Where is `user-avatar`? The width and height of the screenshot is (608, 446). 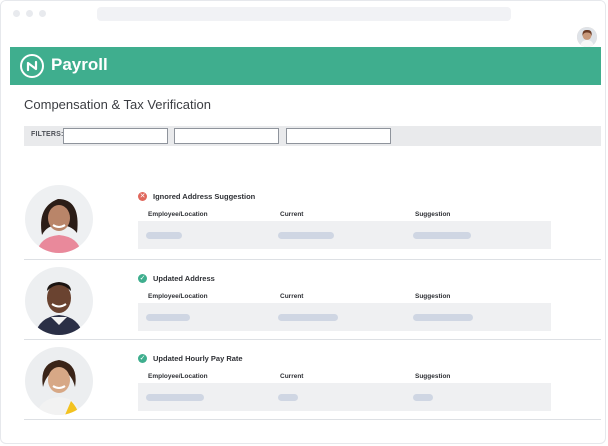 user-avatar is located at coordinates (587, 37).